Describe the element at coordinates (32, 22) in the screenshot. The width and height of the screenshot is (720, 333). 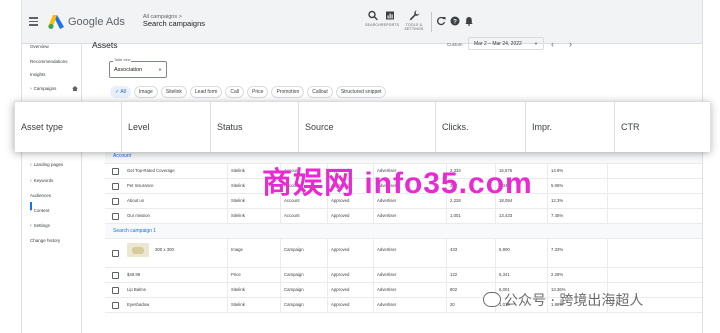
I see `hamburger-menu-icon` at that location.